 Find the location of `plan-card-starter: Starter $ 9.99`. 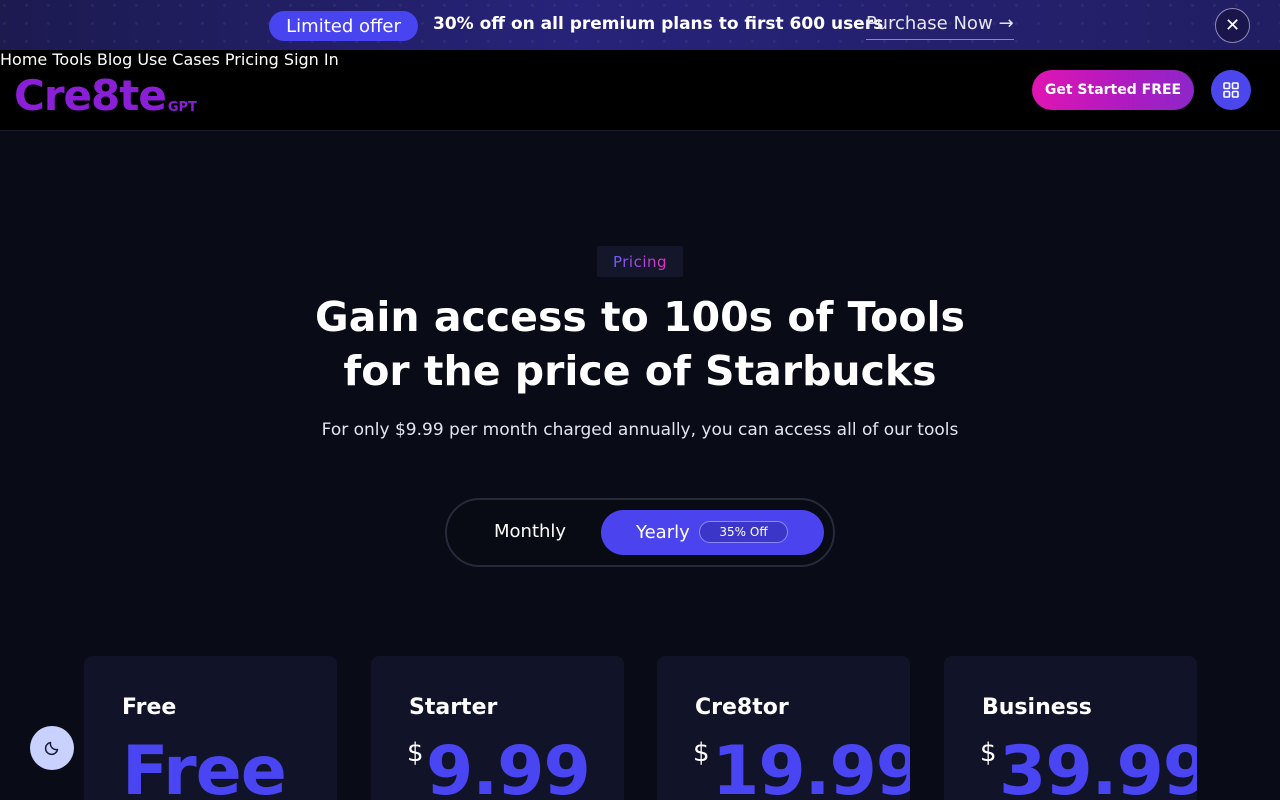

plan-card-starter: Starter $ 9.99 is located at coordinates (497, 728).